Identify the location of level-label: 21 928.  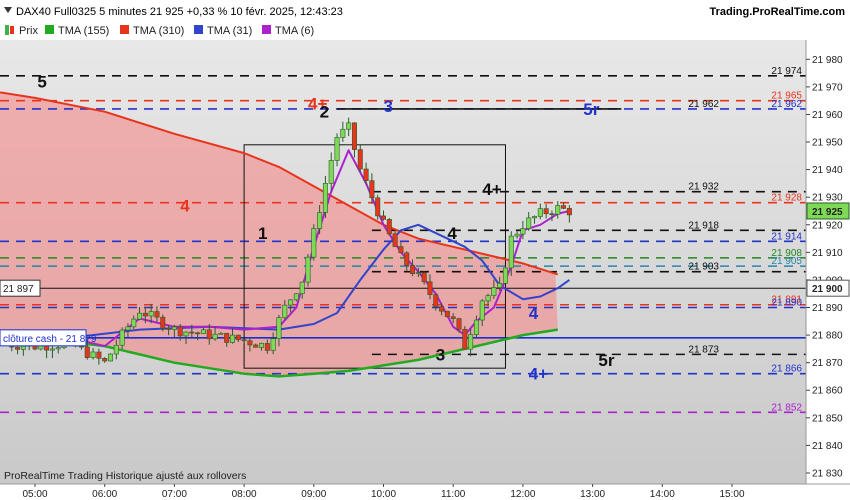
(786, 198).